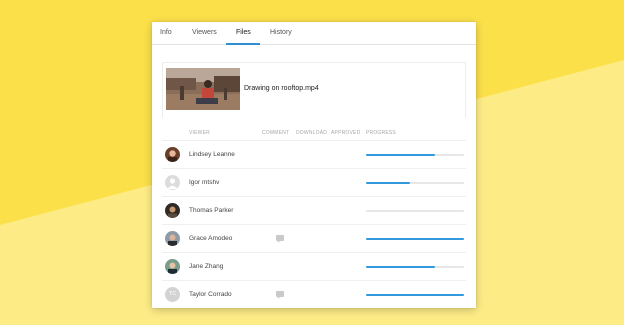 The image size is (624, 325). What do you see at coordinates (312, 133) in the screenshot?
I see `column-download: DOWNLOAD` at bounding box center [312, 133].